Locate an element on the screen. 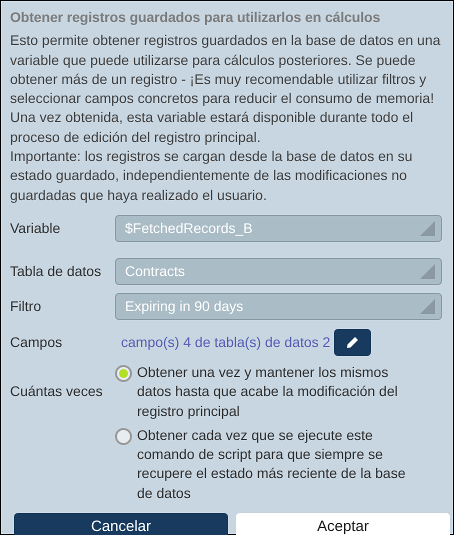  accept-button: Aceptar is located at coordinates (343, 524).